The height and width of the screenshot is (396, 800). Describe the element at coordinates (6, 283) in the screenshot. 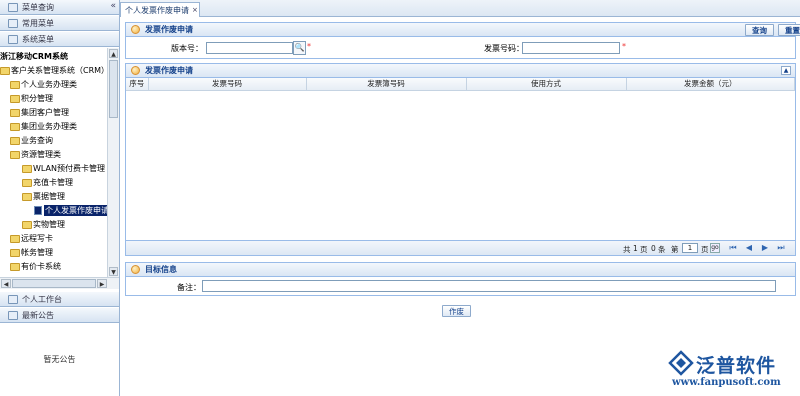

I see `scroll-left-icon: ◀` at that location.